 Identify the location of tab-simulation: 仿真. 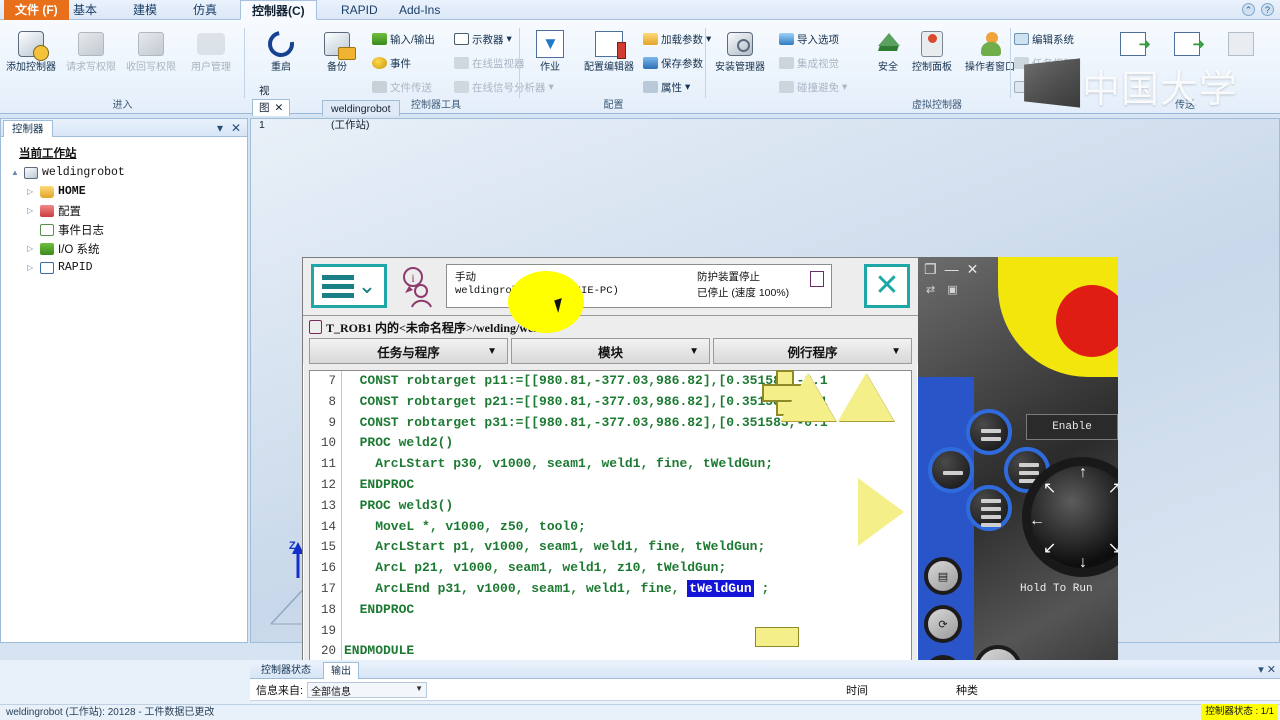
(205, 10).